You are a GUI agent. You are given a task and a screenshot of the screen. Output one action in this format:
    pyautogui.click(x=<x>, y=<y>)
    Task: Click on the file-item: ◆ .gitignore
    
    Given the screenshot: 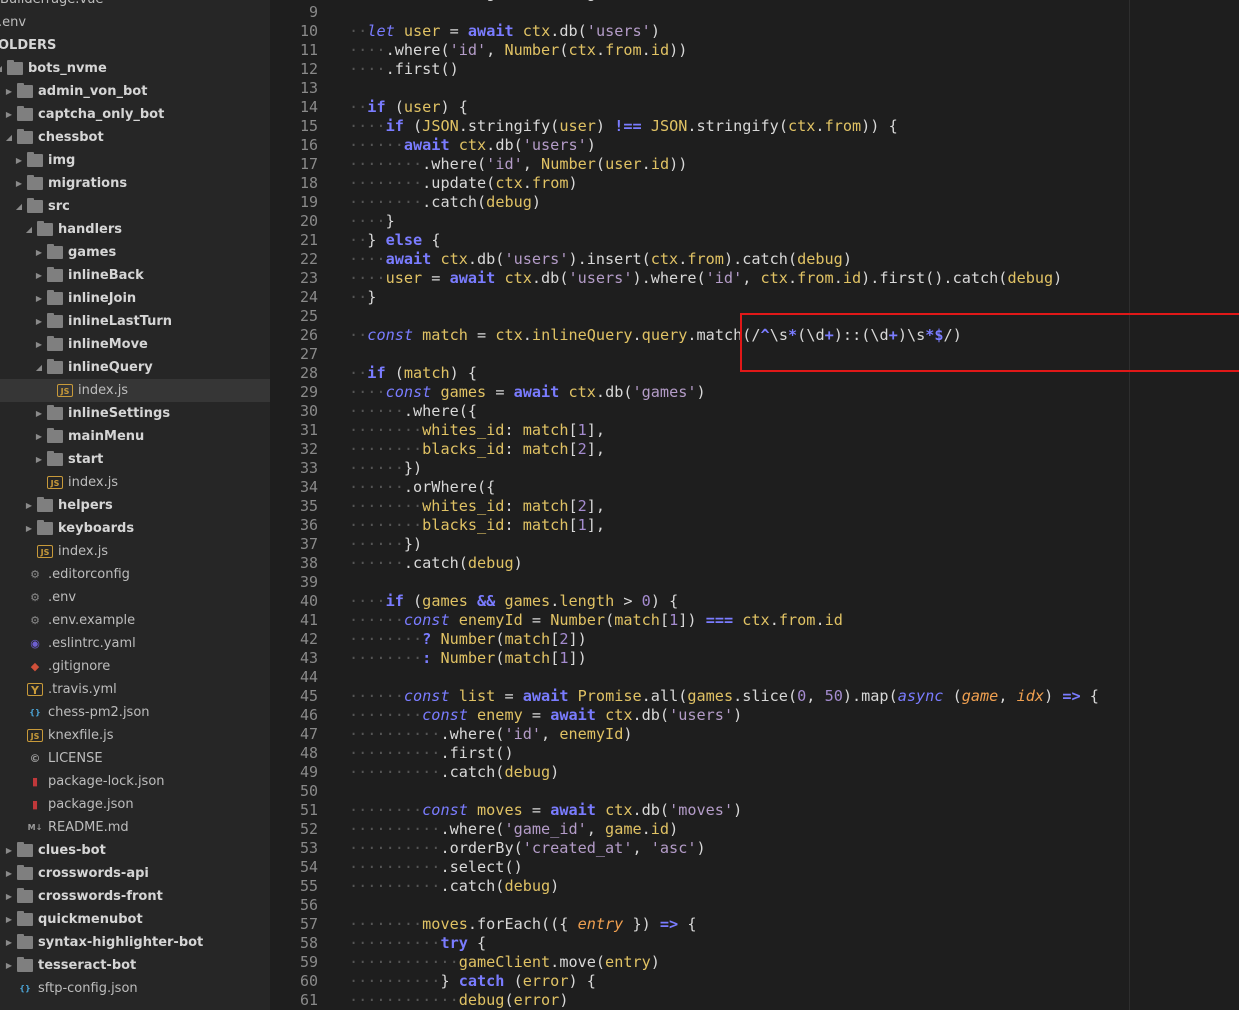 What is the action you would take?
    pyautogui.click(x=135, y=666)
    